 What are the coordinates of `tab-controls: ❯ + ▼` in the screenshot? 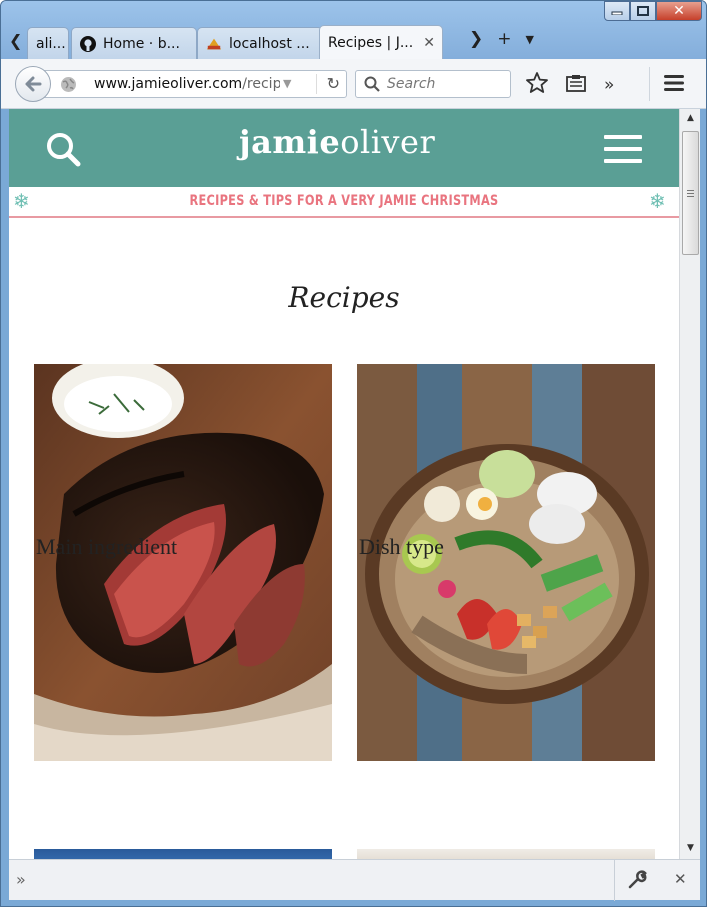 It's located at (501, 39).